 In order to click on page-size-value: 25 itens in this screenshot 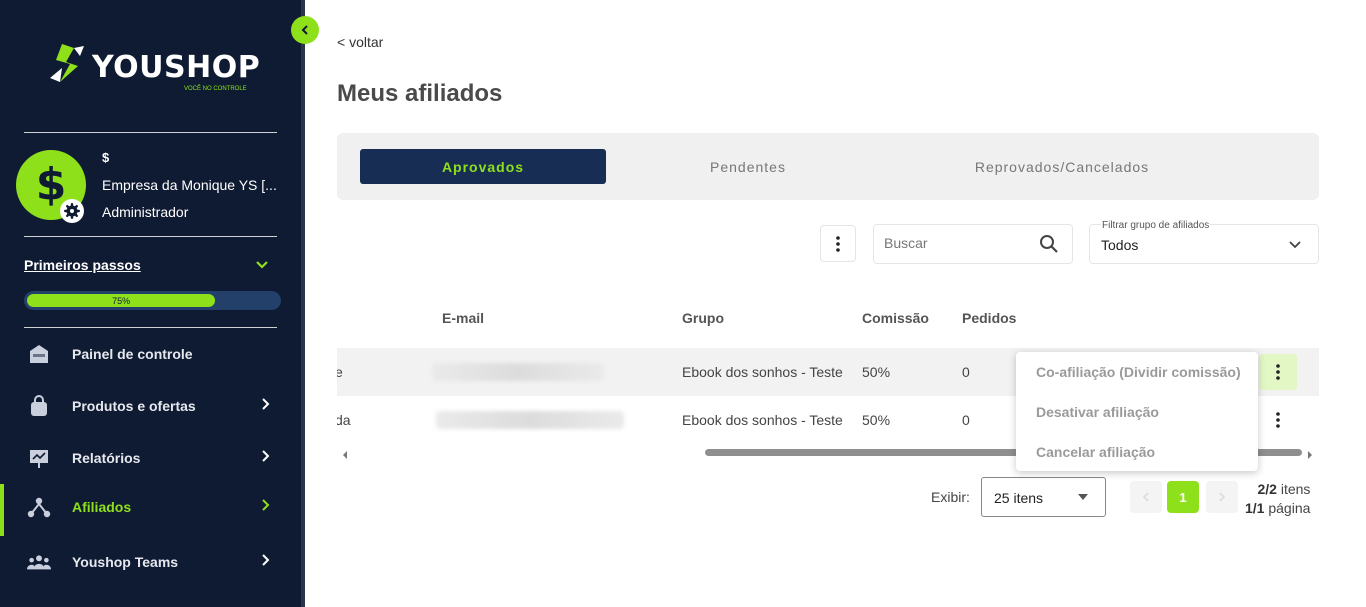, I will do `click(1019, 498)`.